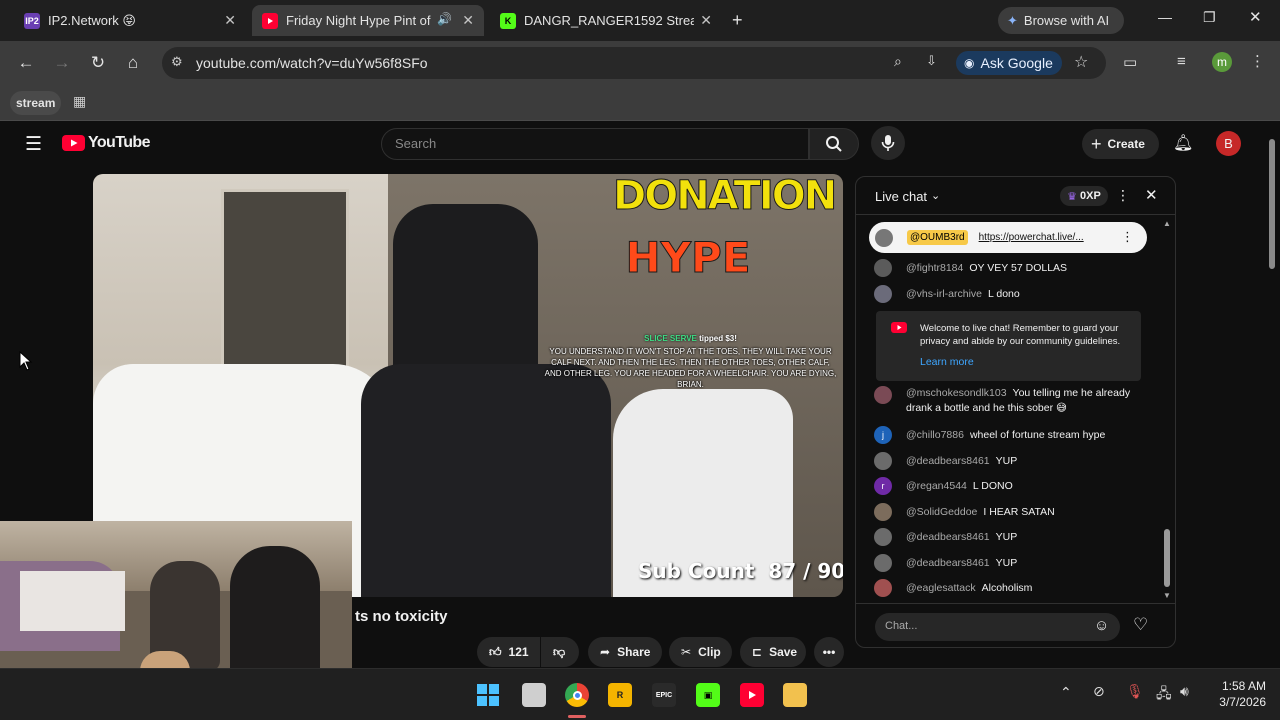 This screenshot has height=720, width=1280. What do you see at coordinates (1167, 595) in the screenshot?
I see `scroll-down-icon: ▼` at bounding box center [1167, 595].